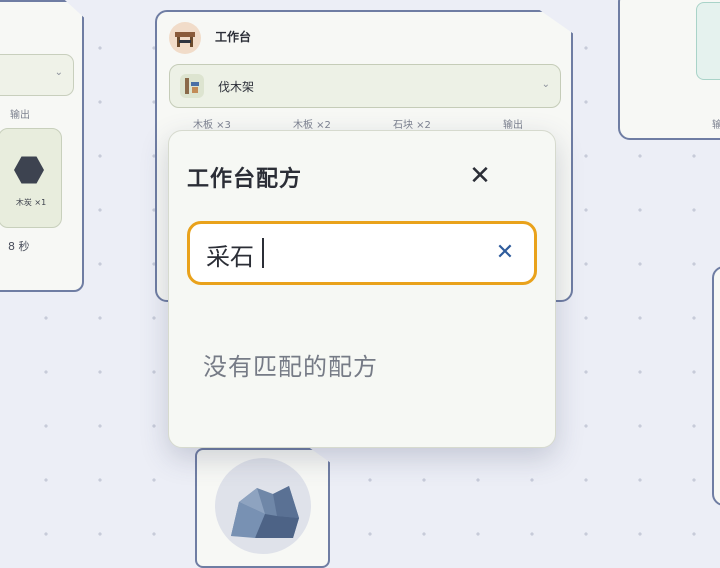 This screenshot has width=720, height=568. Describe the element at coordinates (341, 254) in the screenshot. I see `search-input` at that location.